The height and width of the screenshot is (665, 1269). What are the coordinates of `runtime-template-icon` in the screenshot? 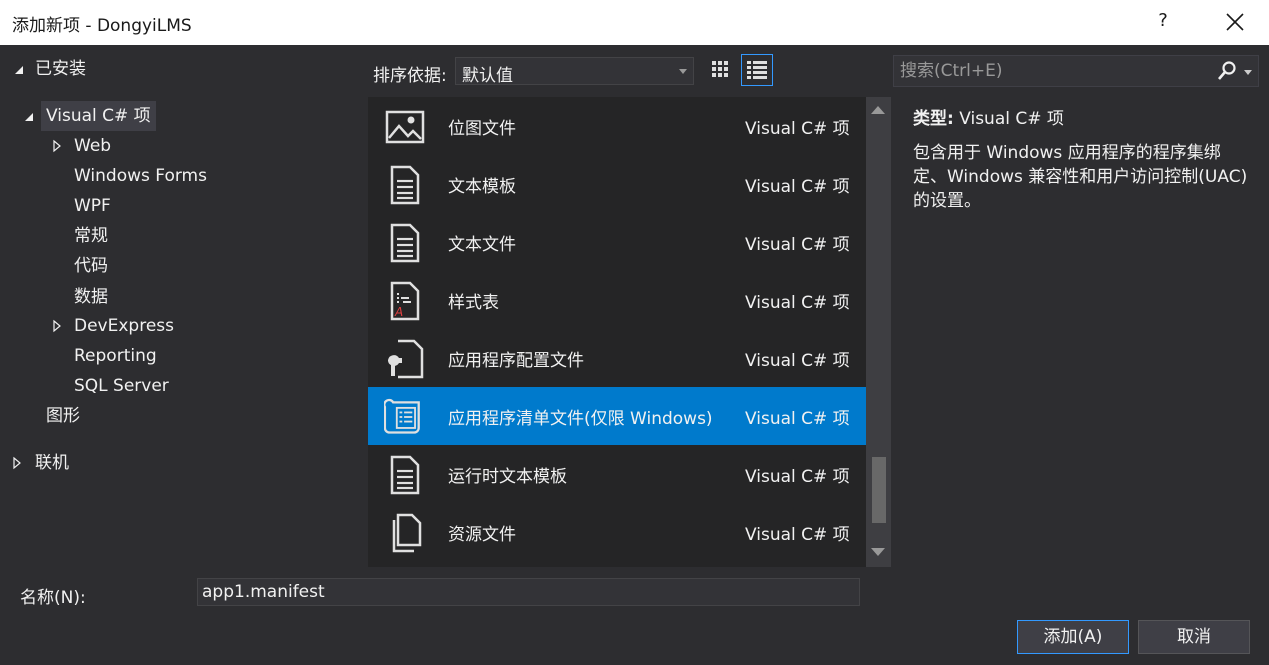 It's located at (405, 475).